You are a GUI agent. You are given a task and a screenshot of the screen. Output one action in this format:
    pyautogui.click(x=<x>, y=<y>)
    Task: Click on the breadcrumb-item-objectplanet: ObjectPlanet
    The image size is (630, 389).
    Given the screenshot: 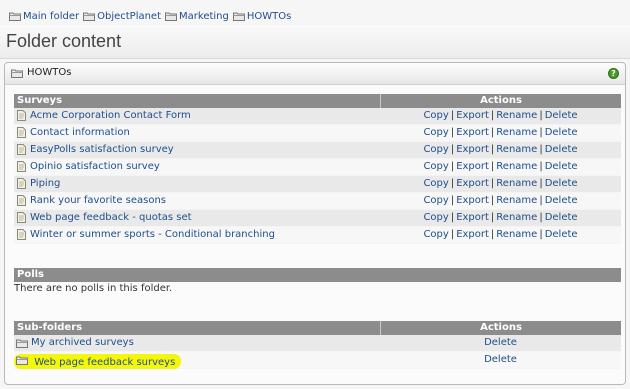 What is the action you would take?
    pyautogui.click(x=122, y=16)
    